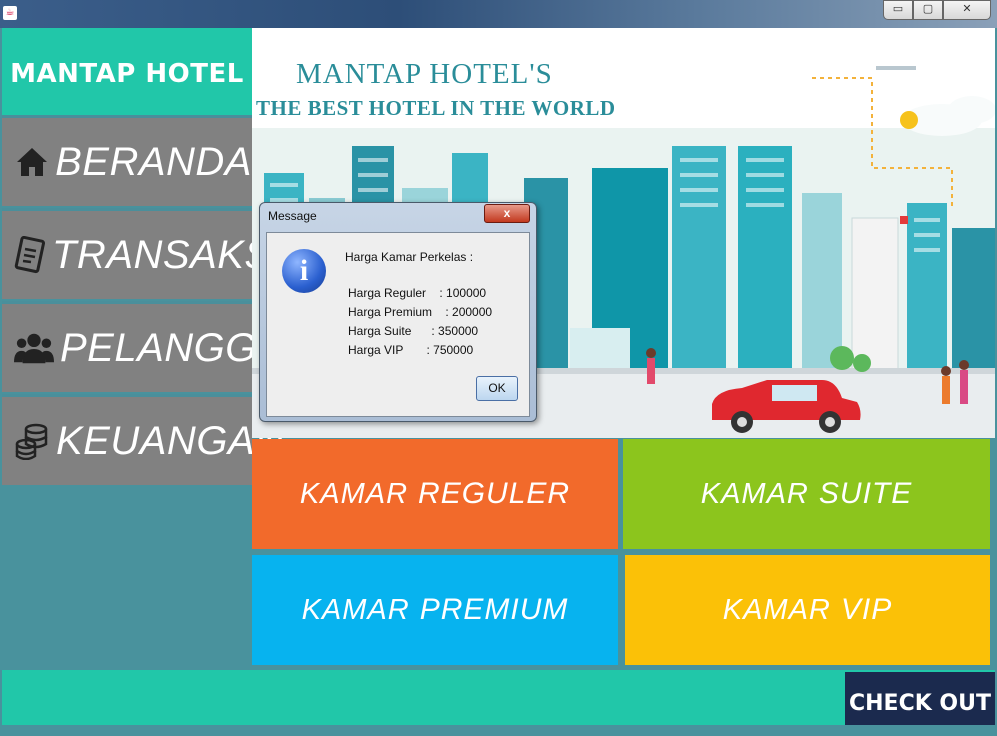 Image resolution: width=997 pixels, height=736 pixels. I want to click on hero-title: MANTAP HOTEL'S, so click(424, 74).